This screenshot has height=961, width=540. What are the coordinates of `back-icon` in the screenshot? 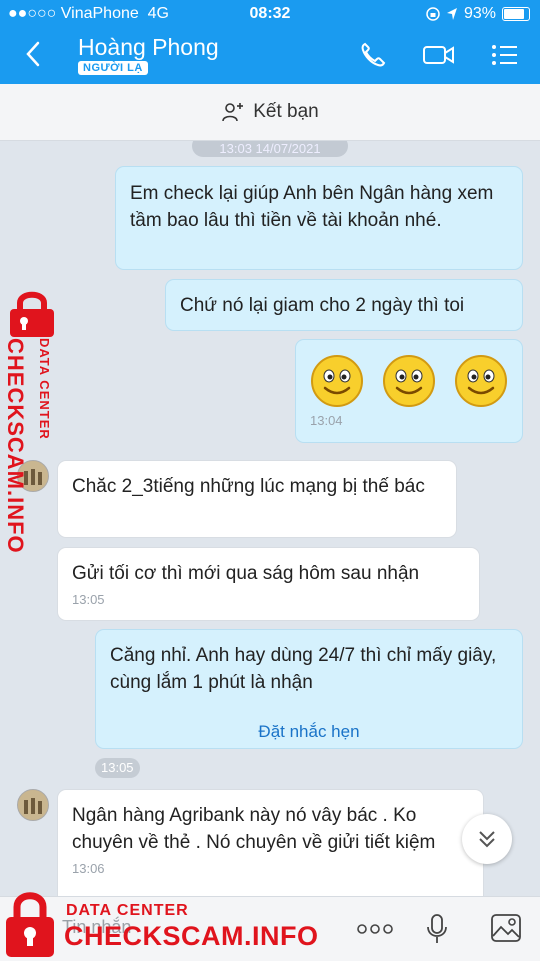 It's located at (33, 54).